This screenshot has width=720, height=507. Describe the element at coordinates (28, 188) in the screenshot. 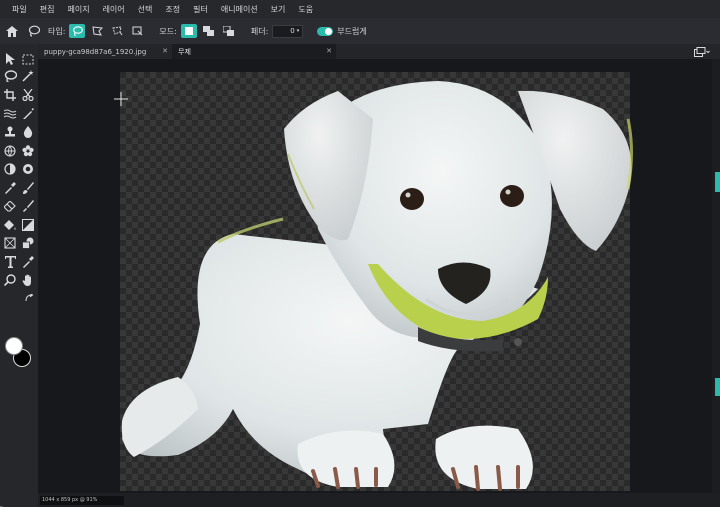

I see `brush-icon` at that location.